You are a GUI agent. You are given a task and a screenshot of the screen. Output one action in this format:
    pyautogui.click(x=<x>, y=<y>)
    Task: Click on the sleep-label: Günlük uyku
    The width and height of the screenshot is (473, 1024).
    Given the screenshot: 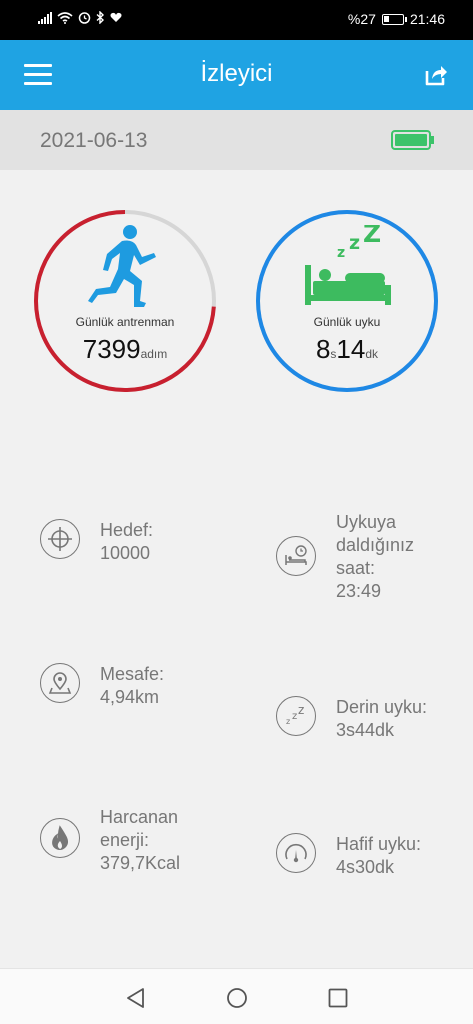 What is the action you would take?
    pyautogui.click(x=347, y=322)
    